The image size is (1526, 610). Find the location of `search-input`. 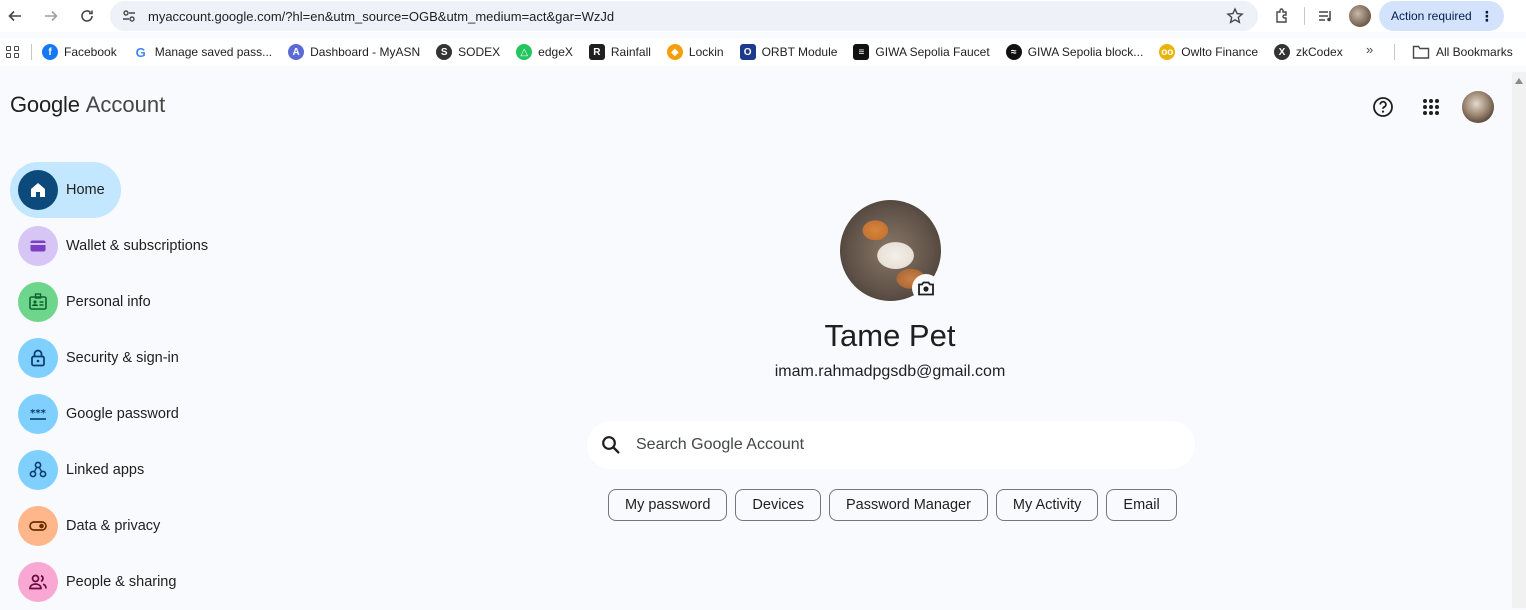

search-input is located at coordinates (886, 445).